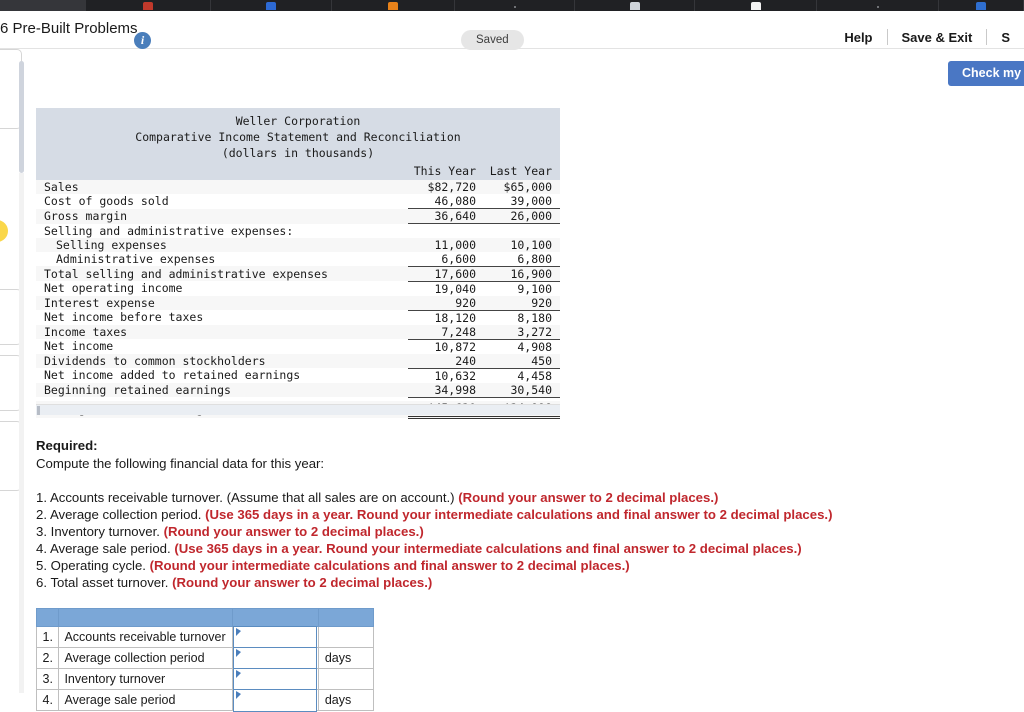  Describe the element at coordinates (41, 582) in the screenshot. I see `required-item-number: 6.` at that location.